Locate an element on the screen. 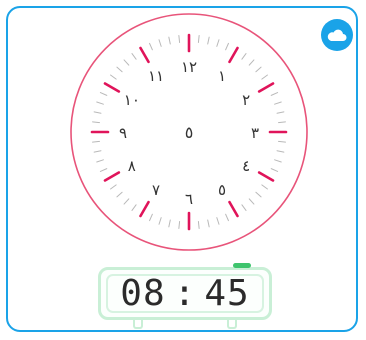  digital-clock-foot-left is located at coordinates (138, 324).